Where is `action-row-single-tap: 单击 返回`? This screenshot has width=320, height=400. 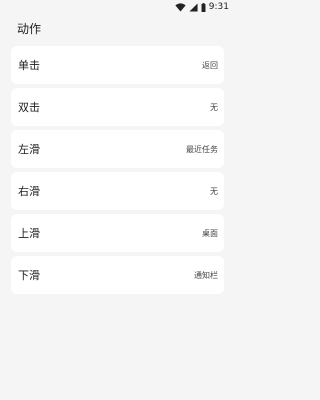 action-row-single-tap: 单击 返回 is located at coordinates (117, 65).